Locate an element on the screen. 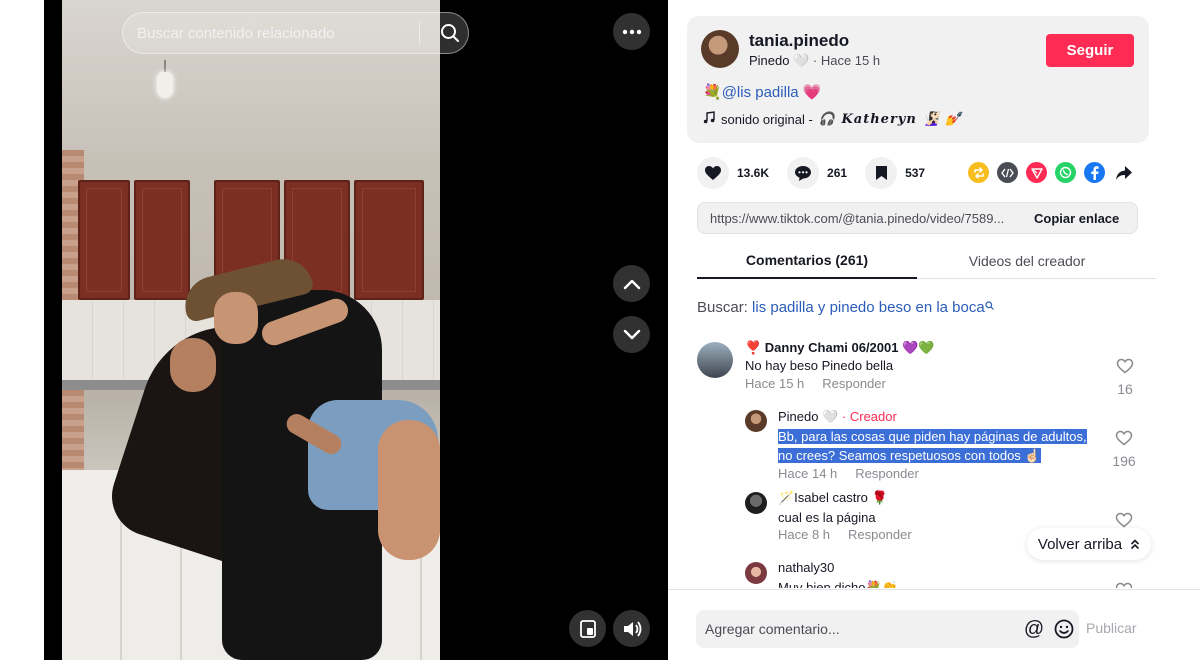  more-options-icon is located at coordinates (631, 31).